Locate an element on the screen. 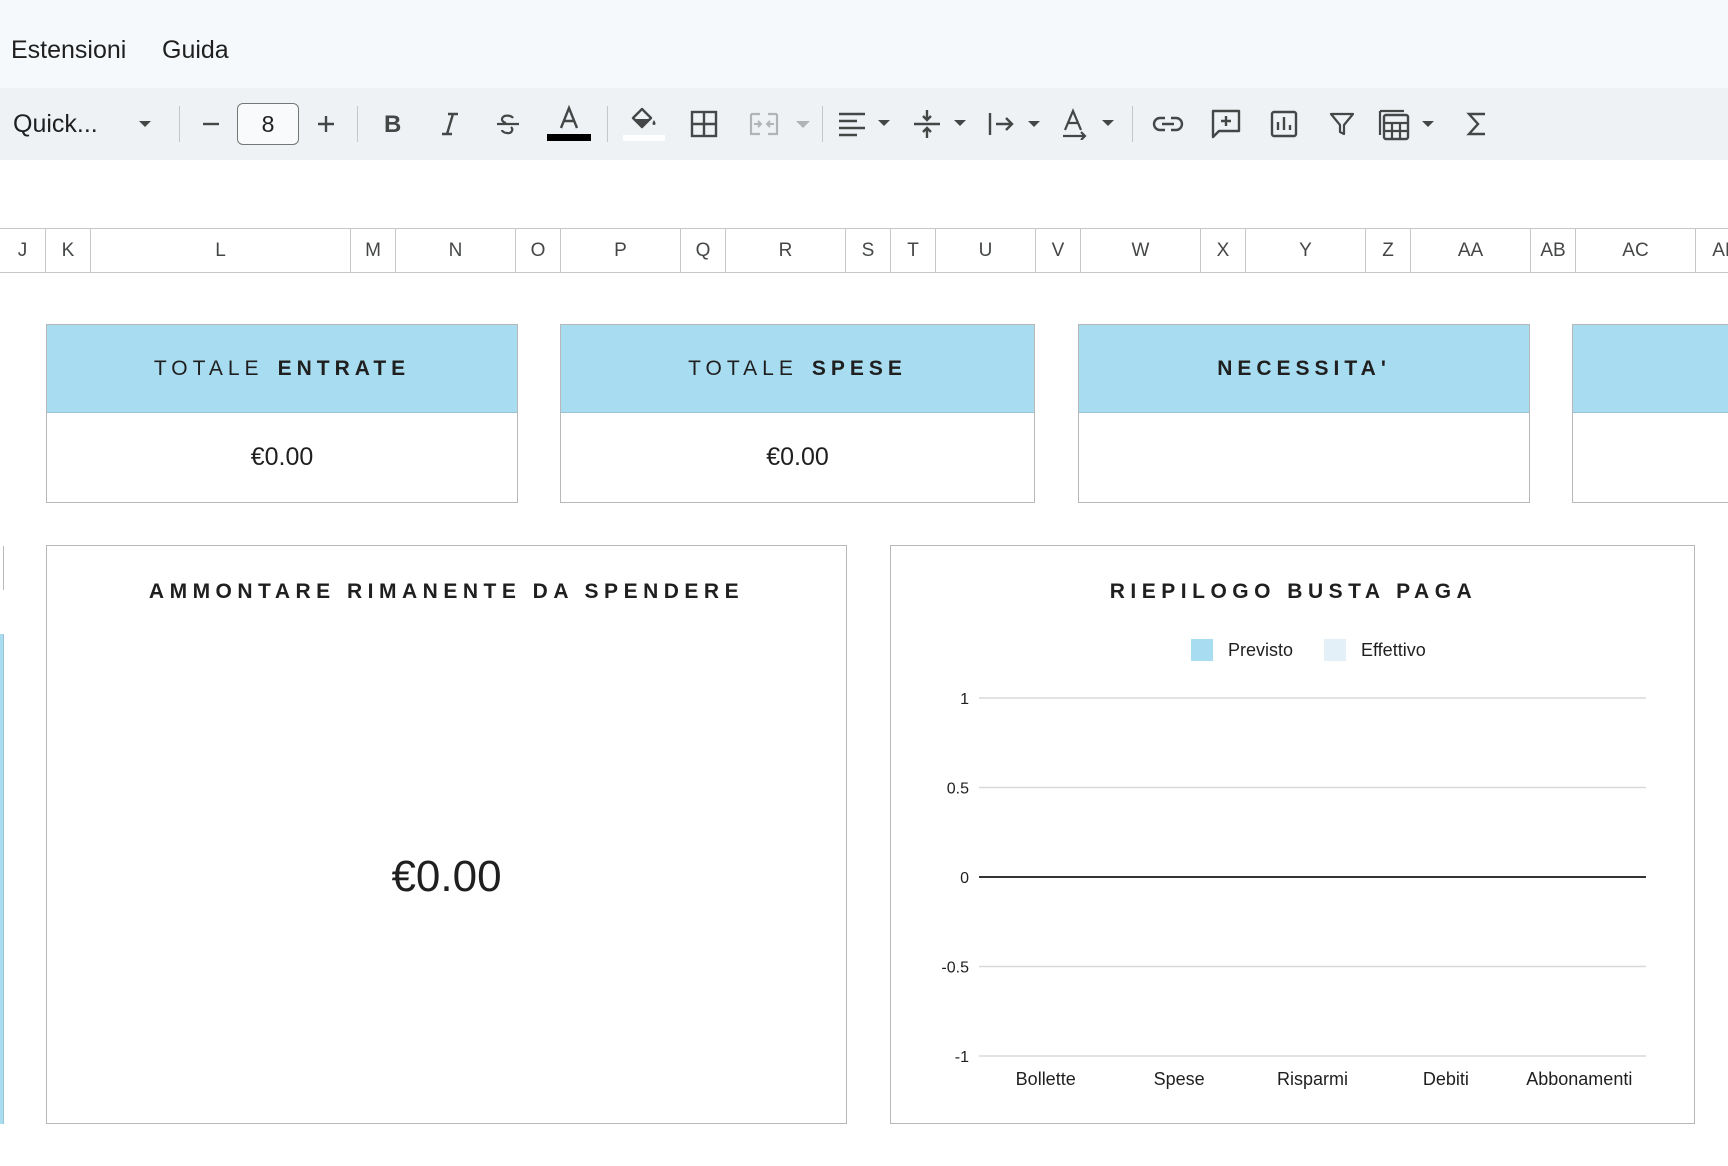 Image resolution: width=1728 pixels, height=1166 pixels. toolbar: Quick... 8 B is located at coordinates (864, 124).